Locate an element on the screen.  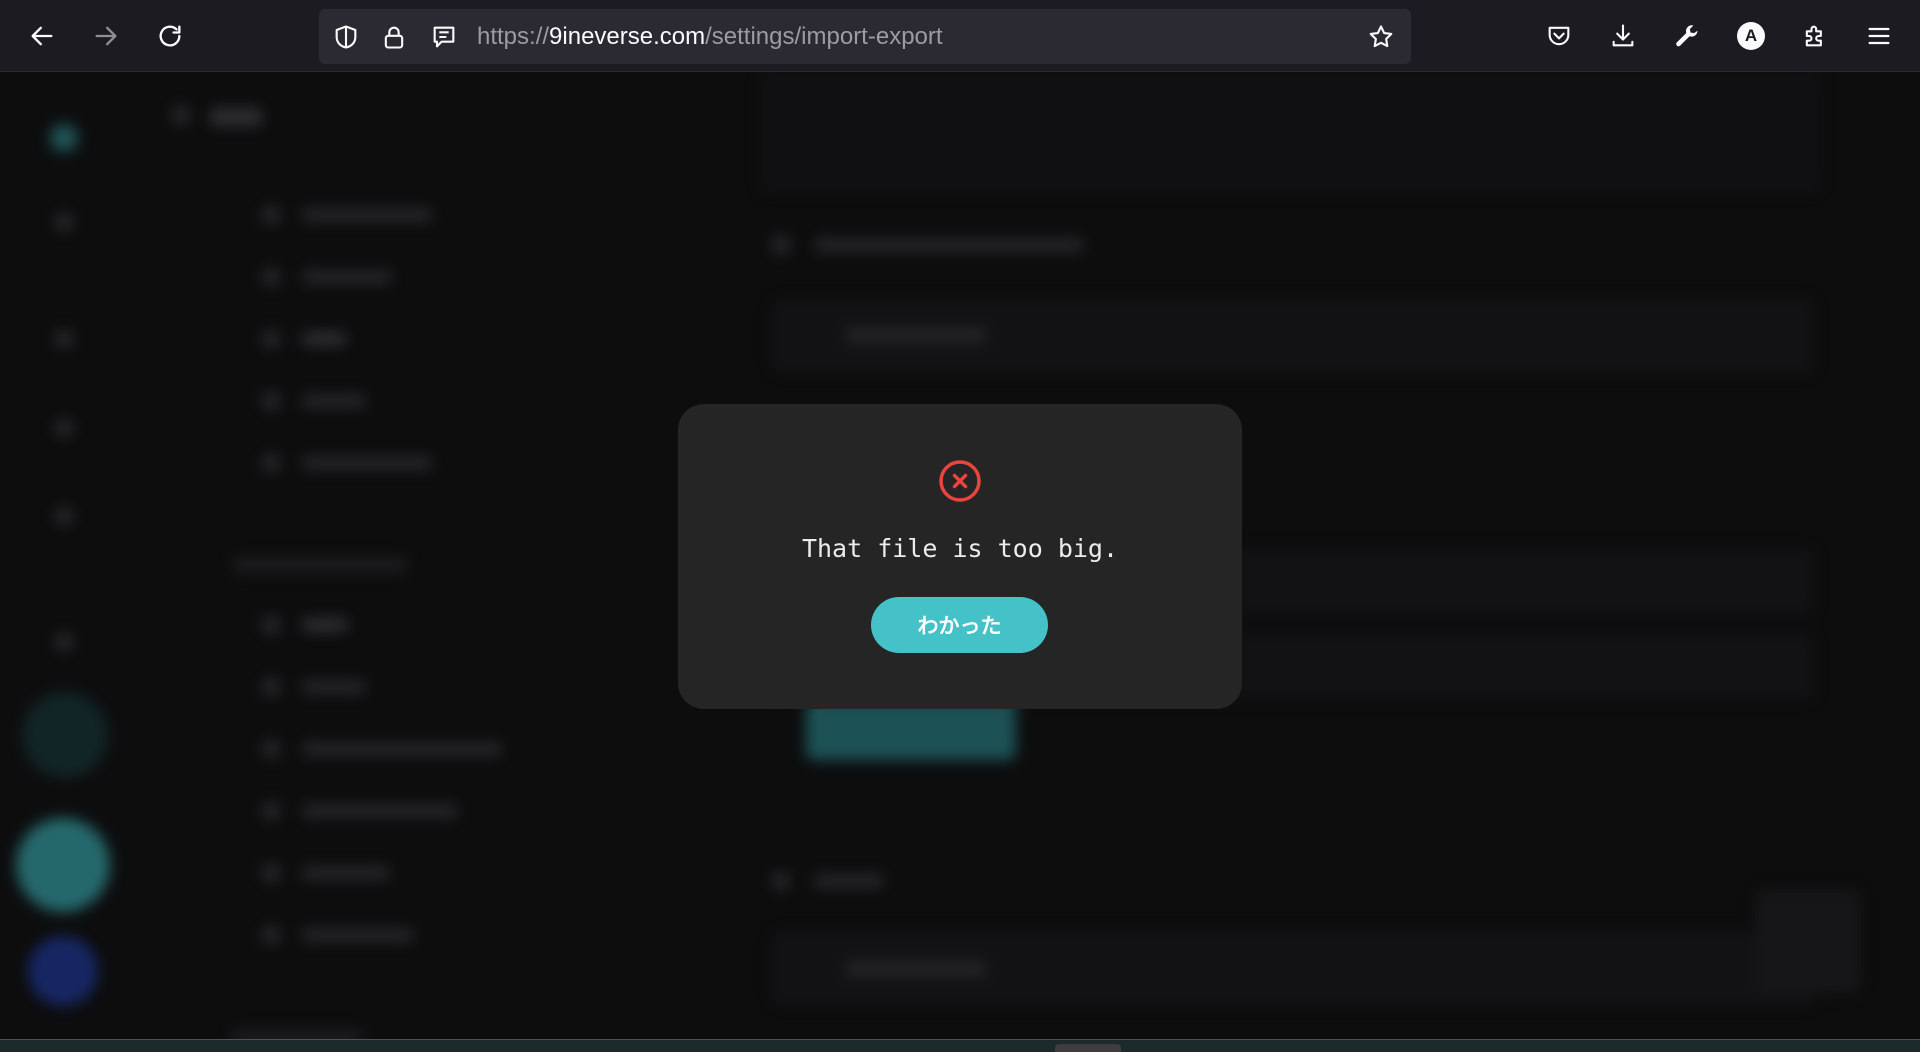
download-icon is located at coordinates (1623, 35).